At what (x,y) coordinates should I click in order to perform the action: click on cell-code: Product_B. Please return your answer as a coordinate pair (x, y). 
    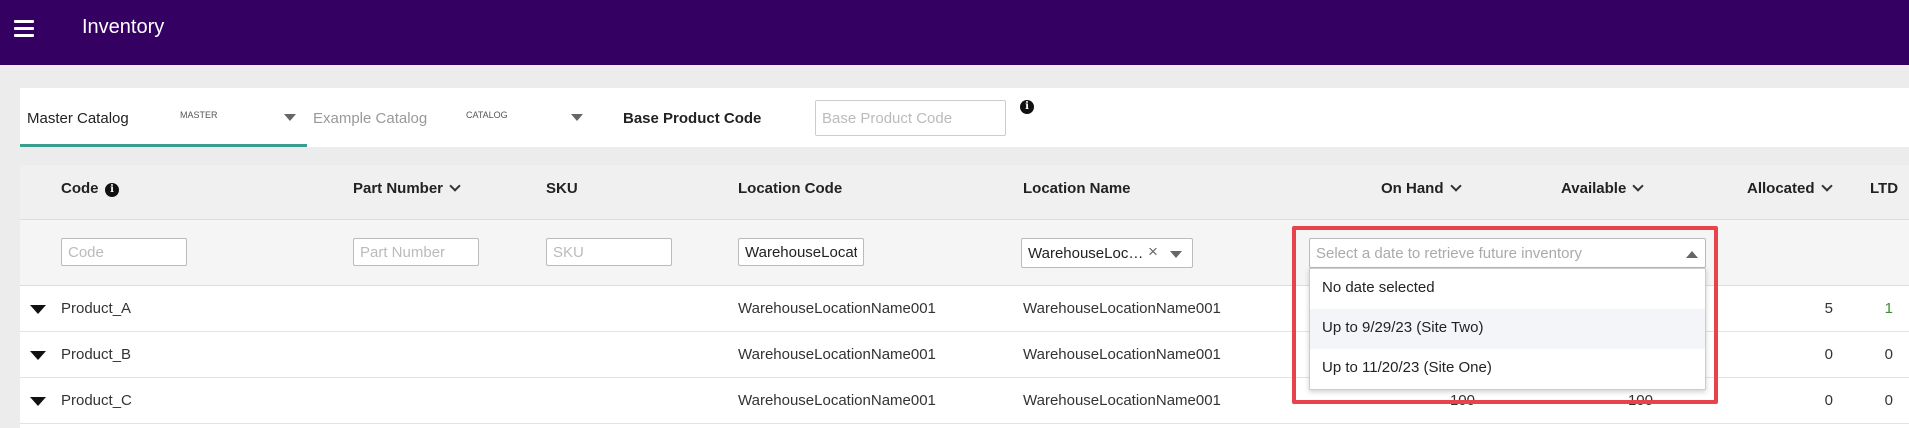
    Looking at the image, I should click on (96, 354).